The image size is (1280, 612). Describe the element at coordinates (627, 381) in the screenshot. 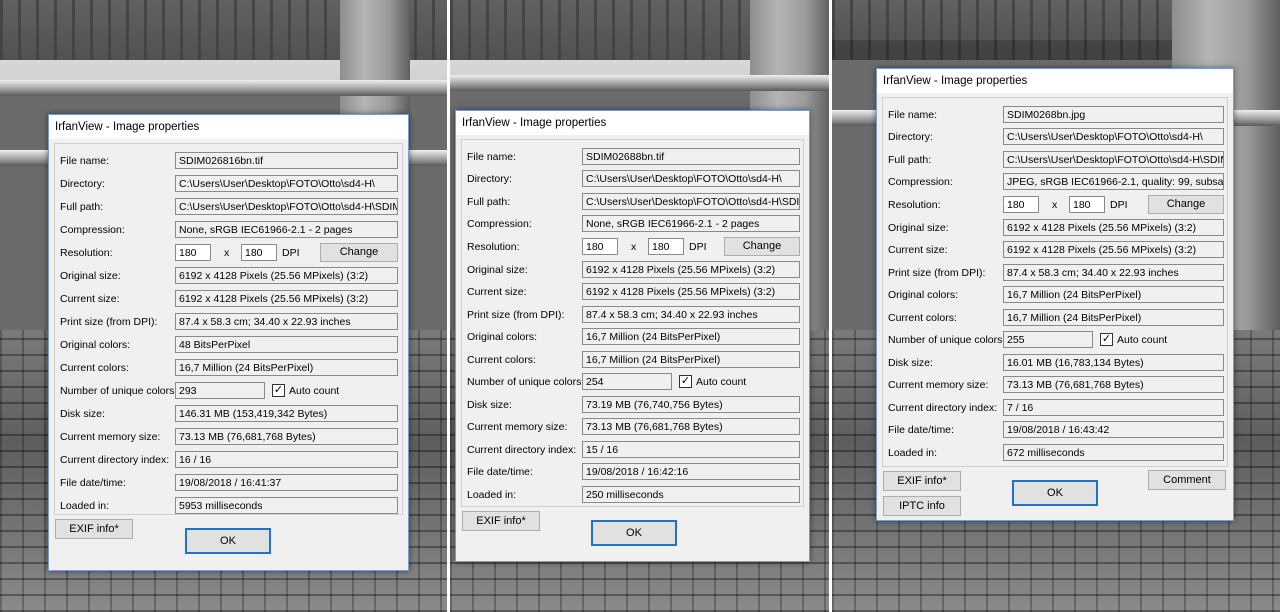

I see `unique-colors-field: 254` at that location.